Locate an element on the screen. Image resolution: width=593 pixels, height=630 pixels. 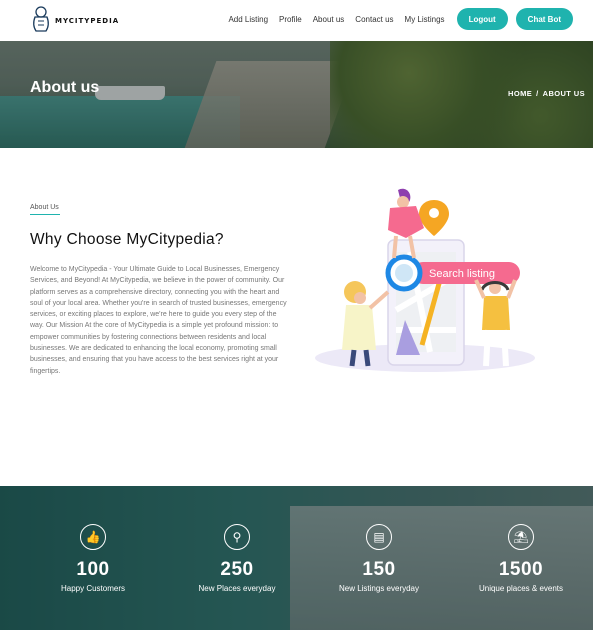
page-title: About us is located at coordinates (65, 87).